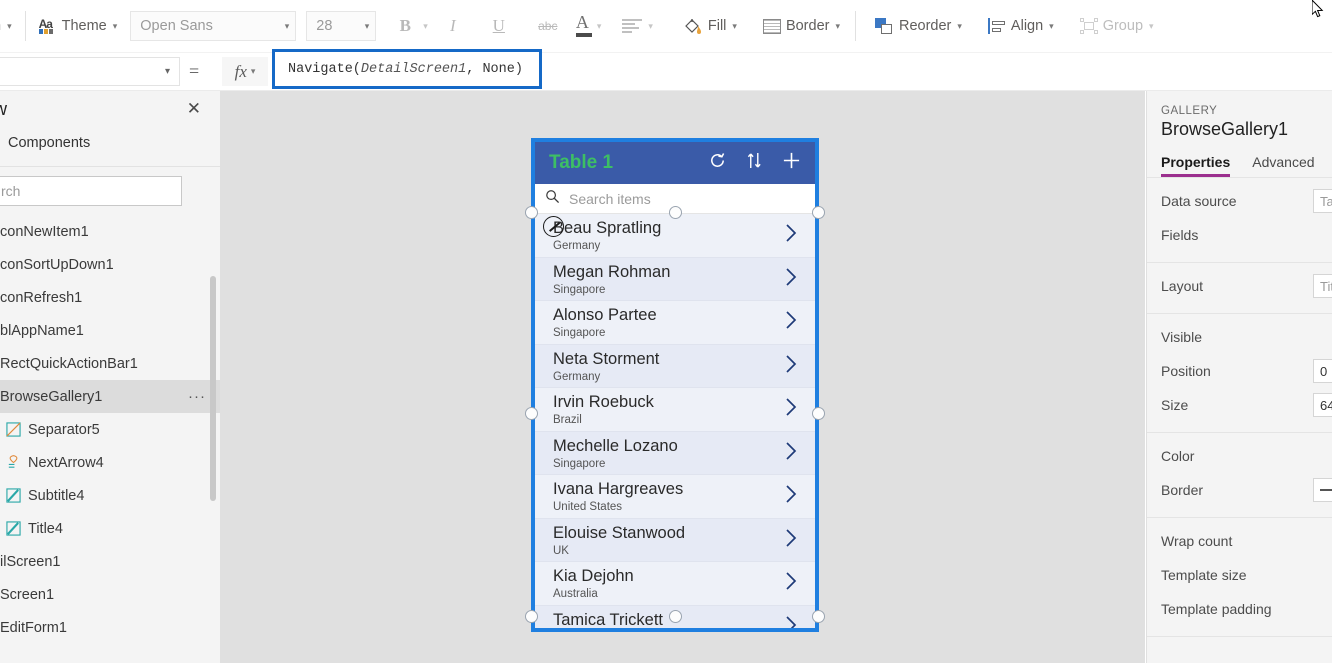  Describe the element at coordinates (531, 413) in the screenshot. I see `resize-handle-middle-left` at that location.